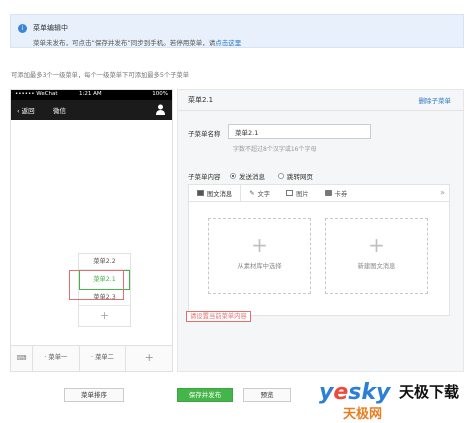 The height and width of the screenshot is (423, 474). What do you see at coordinates (204, 134) in the screenshot?
I see `name-label: 子菜单名称` at bounding box center [204, 134].